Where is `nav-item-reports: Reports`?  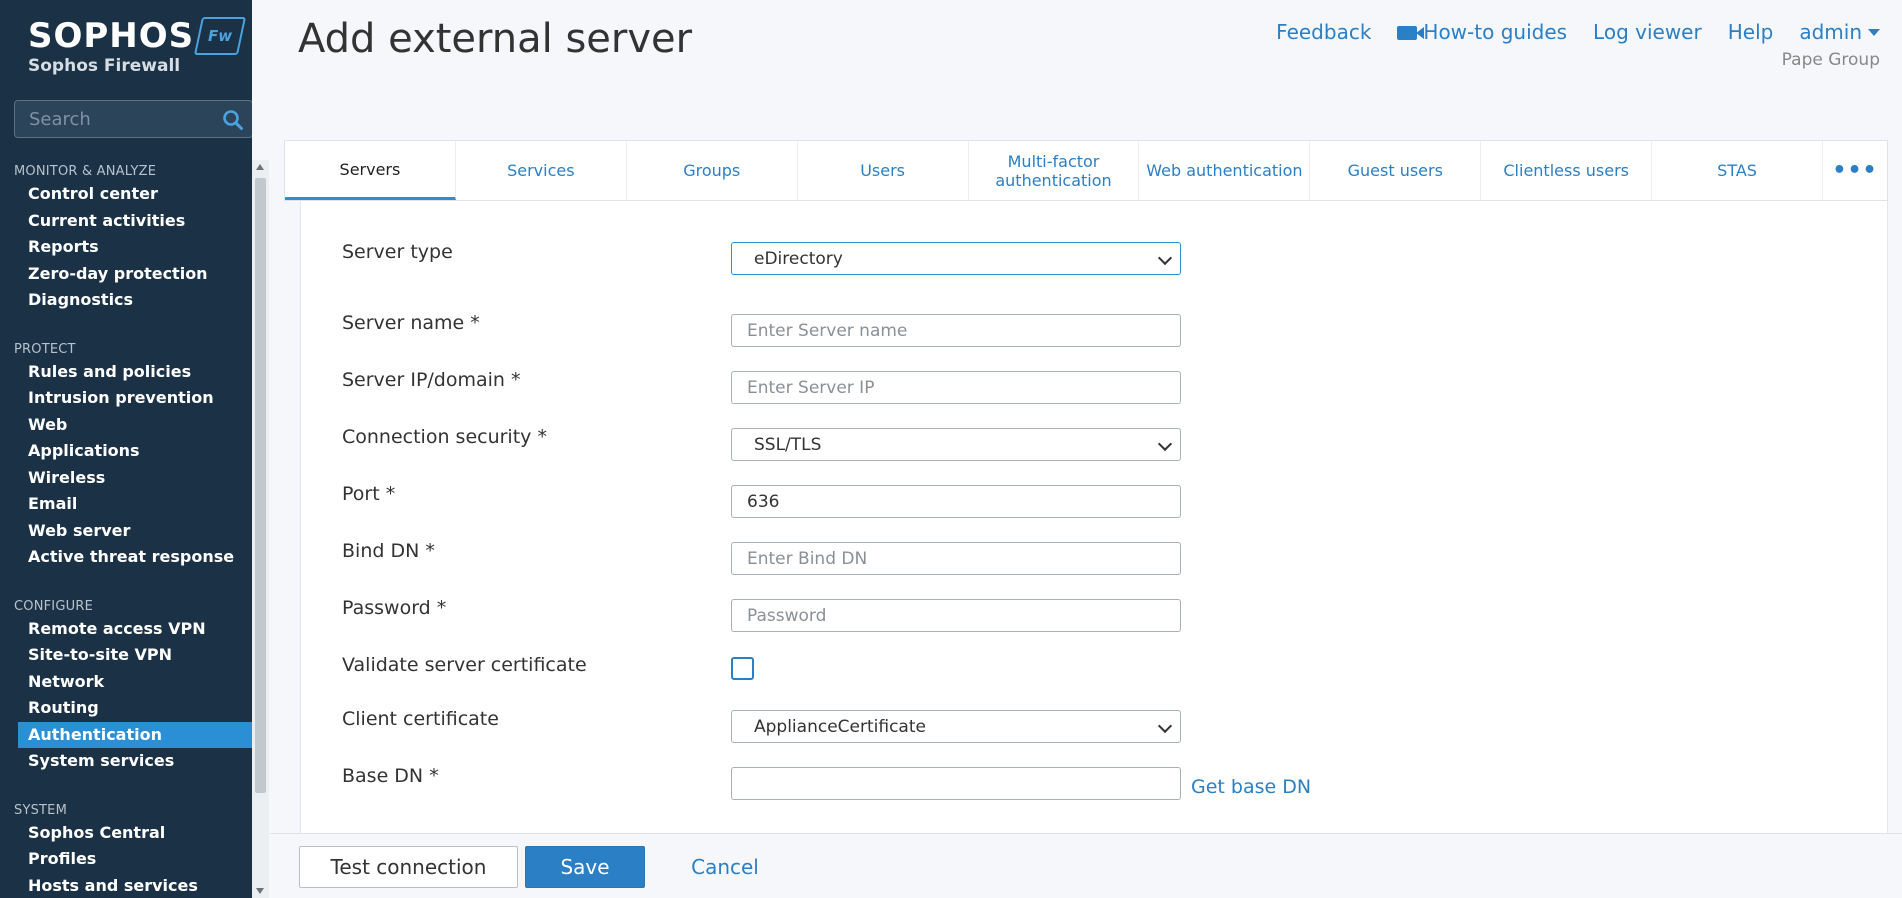
nav-item-reports: Reports is located at coordinates (126, 247).